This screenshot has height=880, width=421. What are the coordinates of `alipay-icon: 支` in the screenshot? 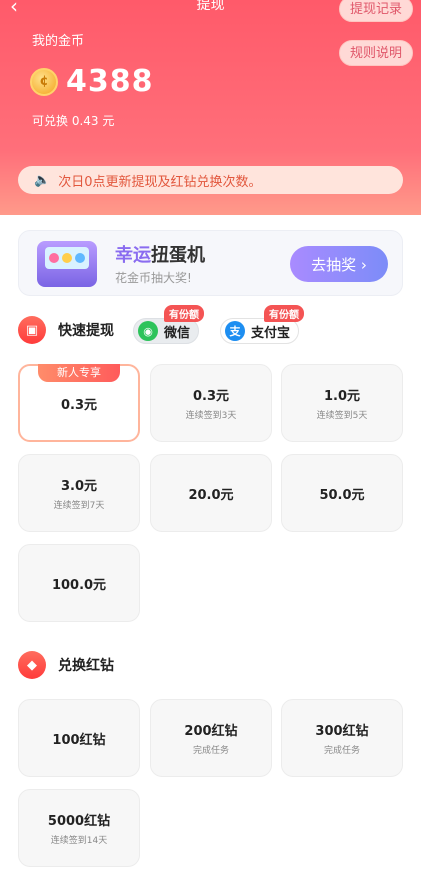 It's located at (235, 331).